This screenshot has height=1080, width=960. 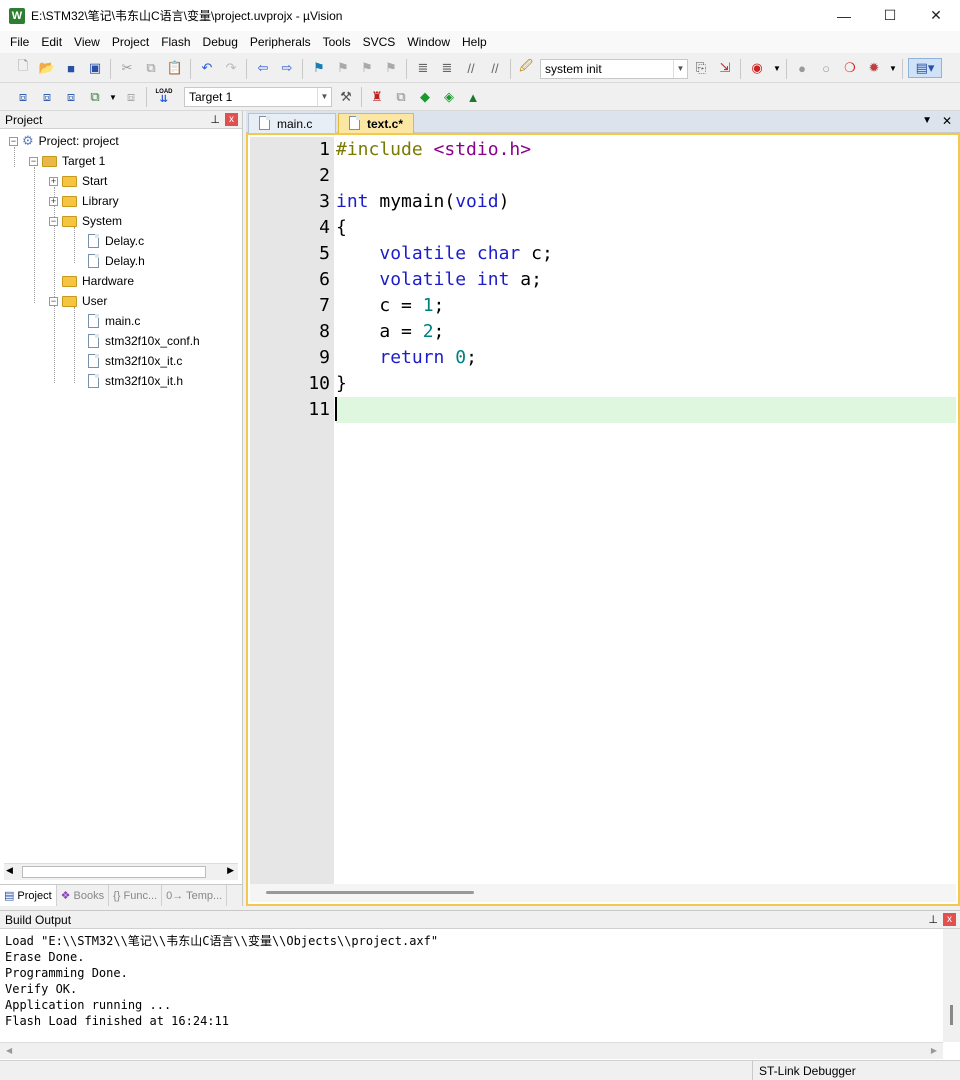 What do you see at coordinates (603, 893) in the screenshot?
I see `editor-hscrollbar` at bounding box center [603, 893].